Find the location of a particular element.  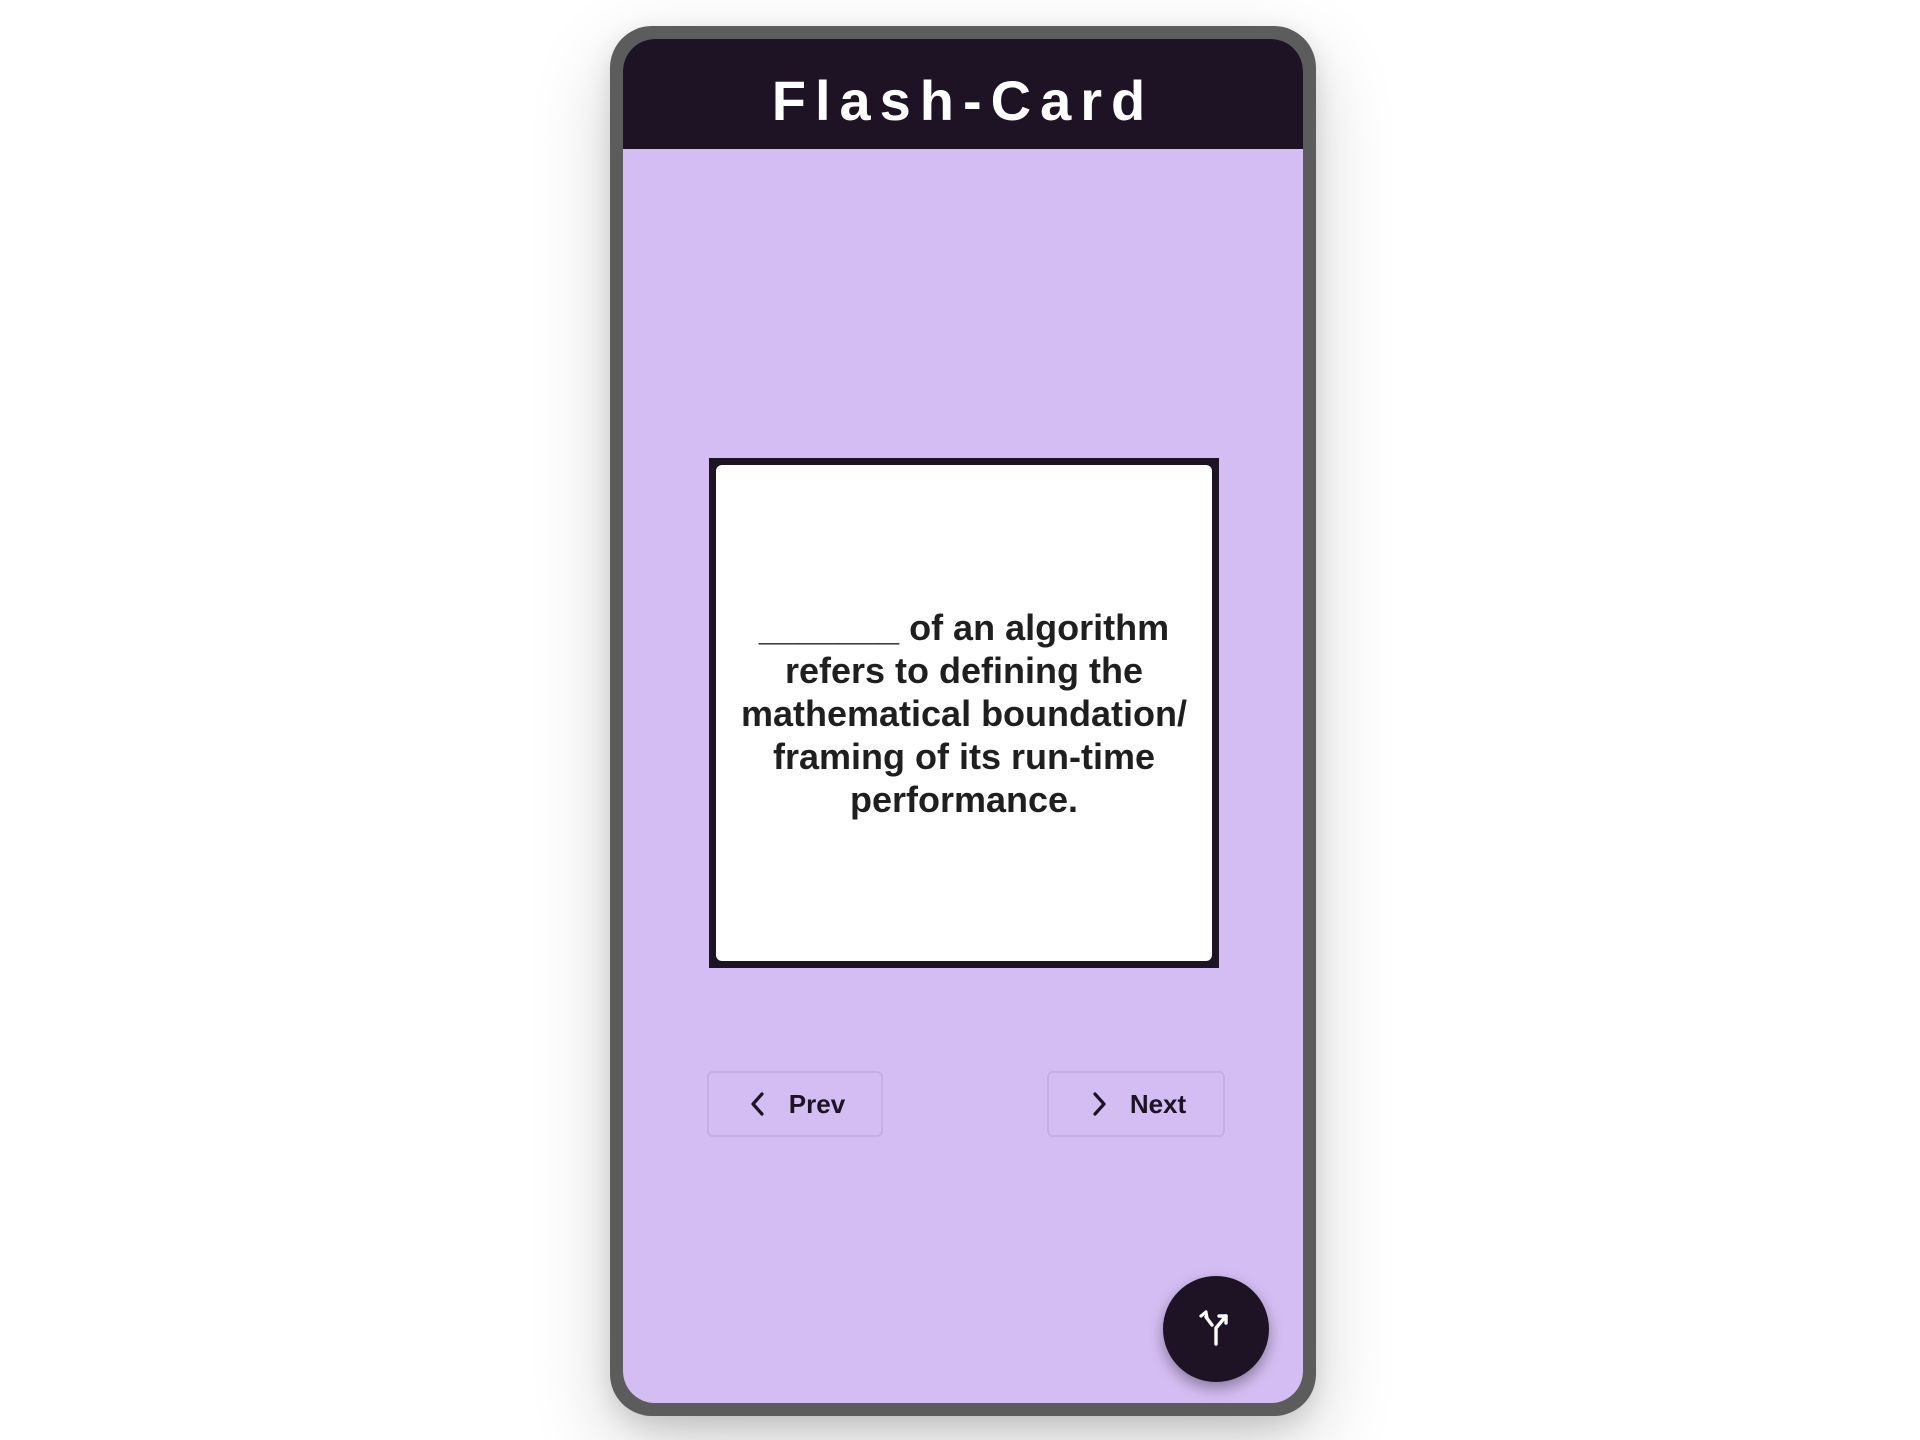

call-split-icon is located at coordinates (1216, 1329).